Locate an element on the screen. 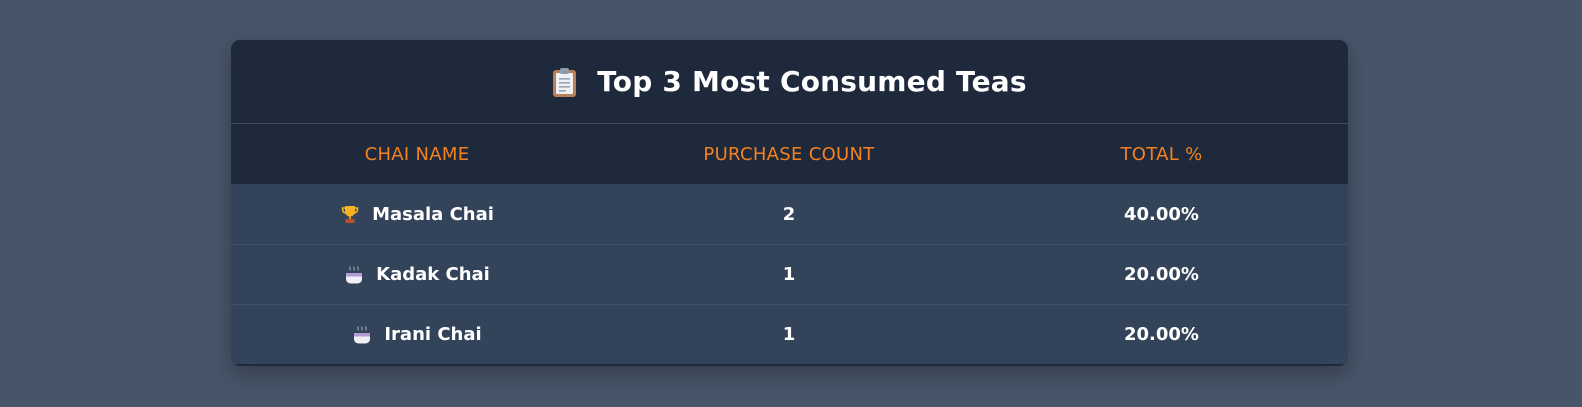 This screenshot has height=407, width=1582. table-row: Irani Chai 1 20.00% is located at coordinates (789, 334).